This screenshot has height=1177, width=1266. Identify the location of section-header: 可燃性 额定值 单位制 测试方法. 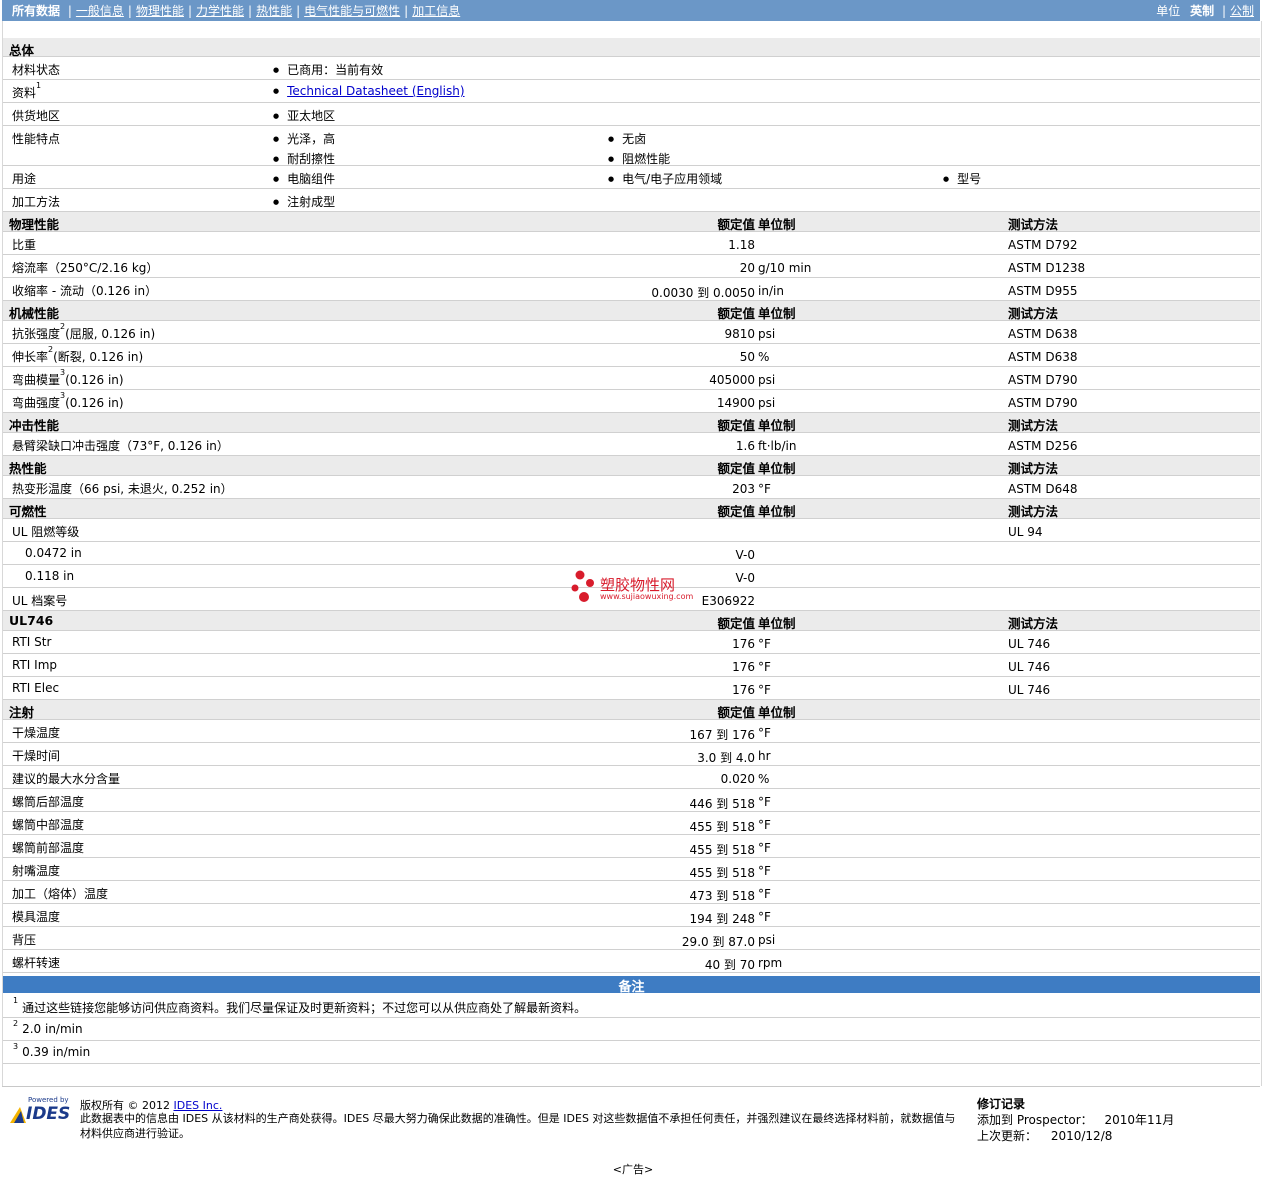
(631, 509).